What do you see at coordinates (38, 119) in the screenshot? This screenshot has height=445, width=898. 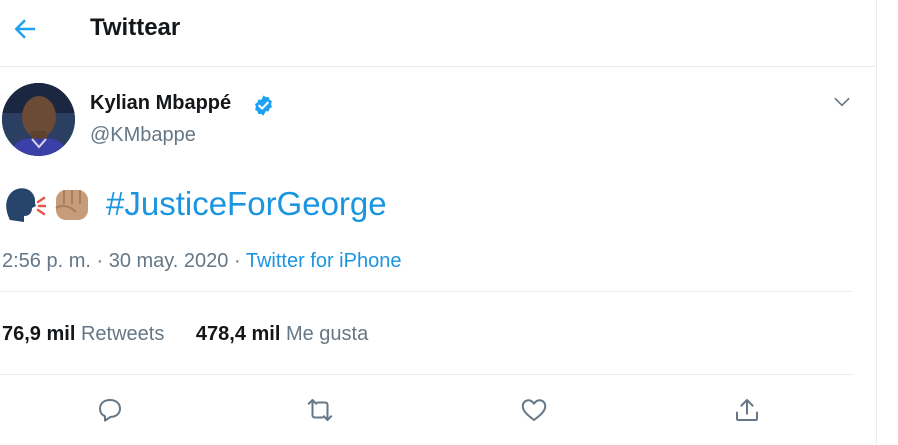 I see `avatar` at bounding box center [38, 119].